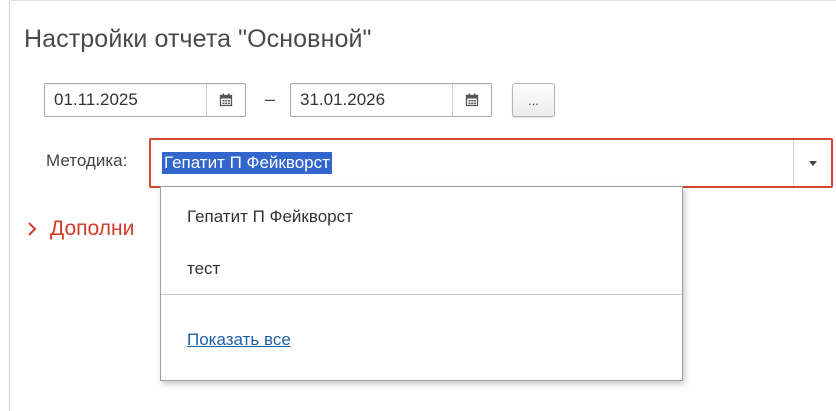  What do you see at coordinates (270, 217) in the screenshot?
I see `dropdown-item: Гепатит П Фейкворст` at bounding box center [270, 217].